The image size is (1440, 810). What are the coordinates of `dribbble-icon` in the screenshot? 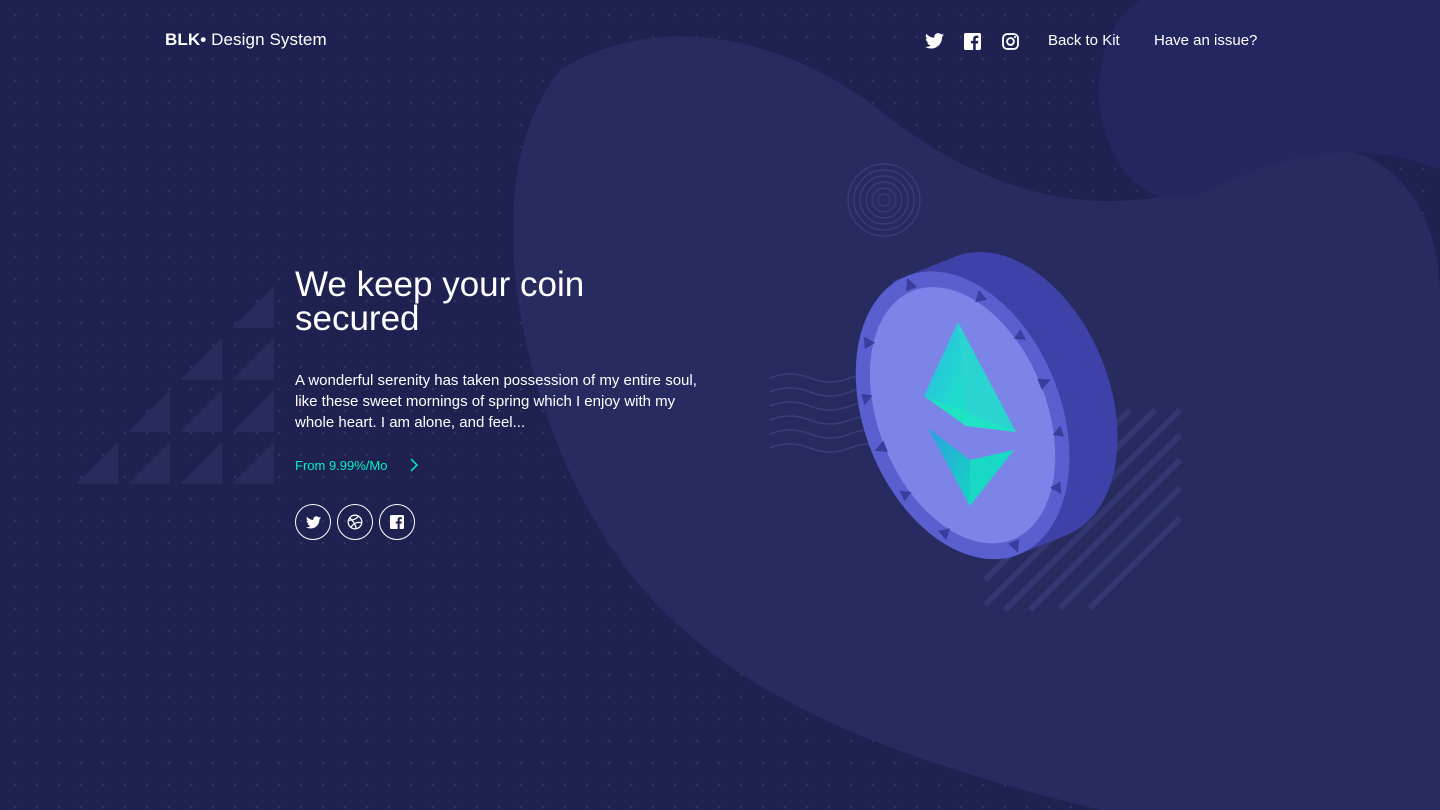 It's located at (355, 522).